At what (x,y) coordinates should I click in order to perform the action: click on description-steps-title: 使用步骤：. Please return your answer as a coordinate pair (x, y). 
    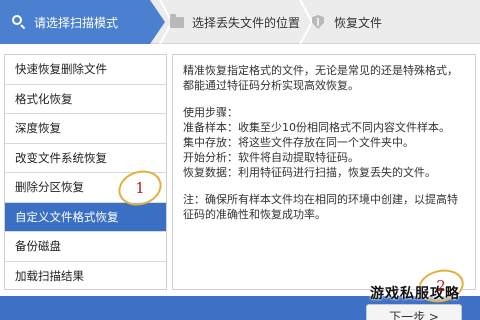
    Looking at the image, I should click on (210, 112).